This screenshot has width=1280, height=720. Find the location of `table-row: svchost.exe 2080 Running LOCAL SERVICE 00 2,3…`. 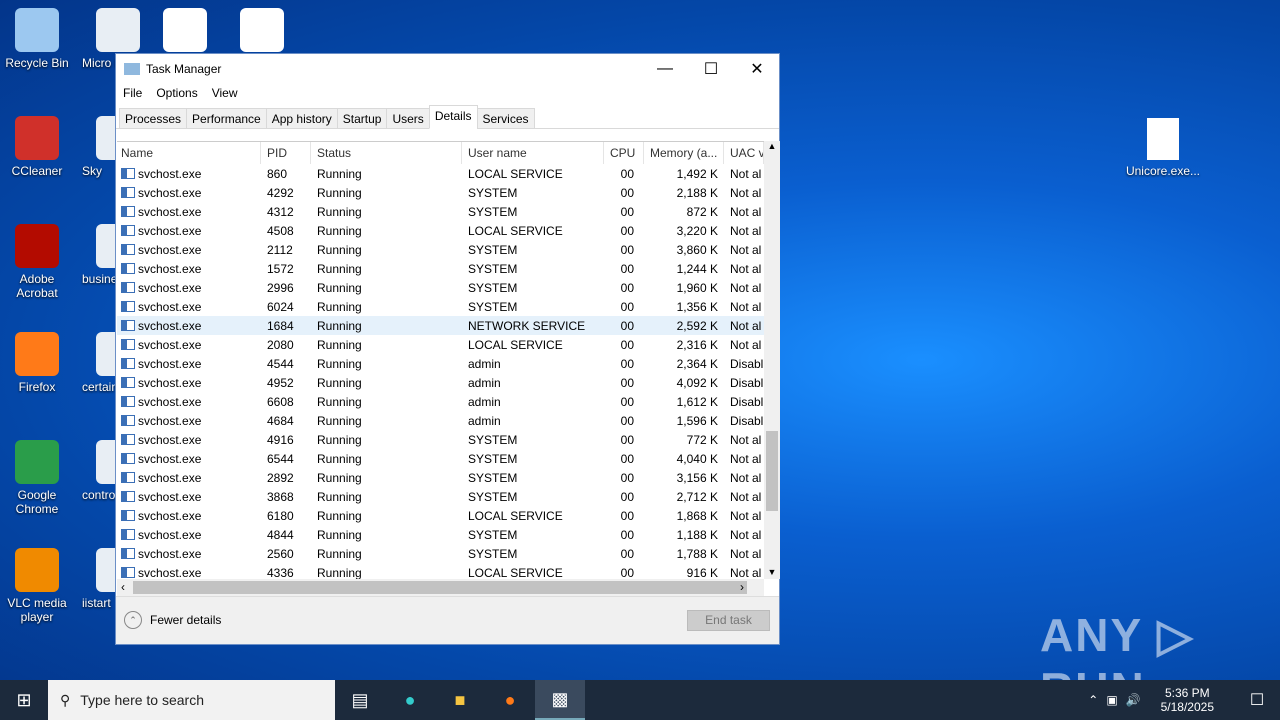

table-row: svchost.exe 2080 Running LOCAL SERVICE 00 2,3… is located at coordinates (440, 344).